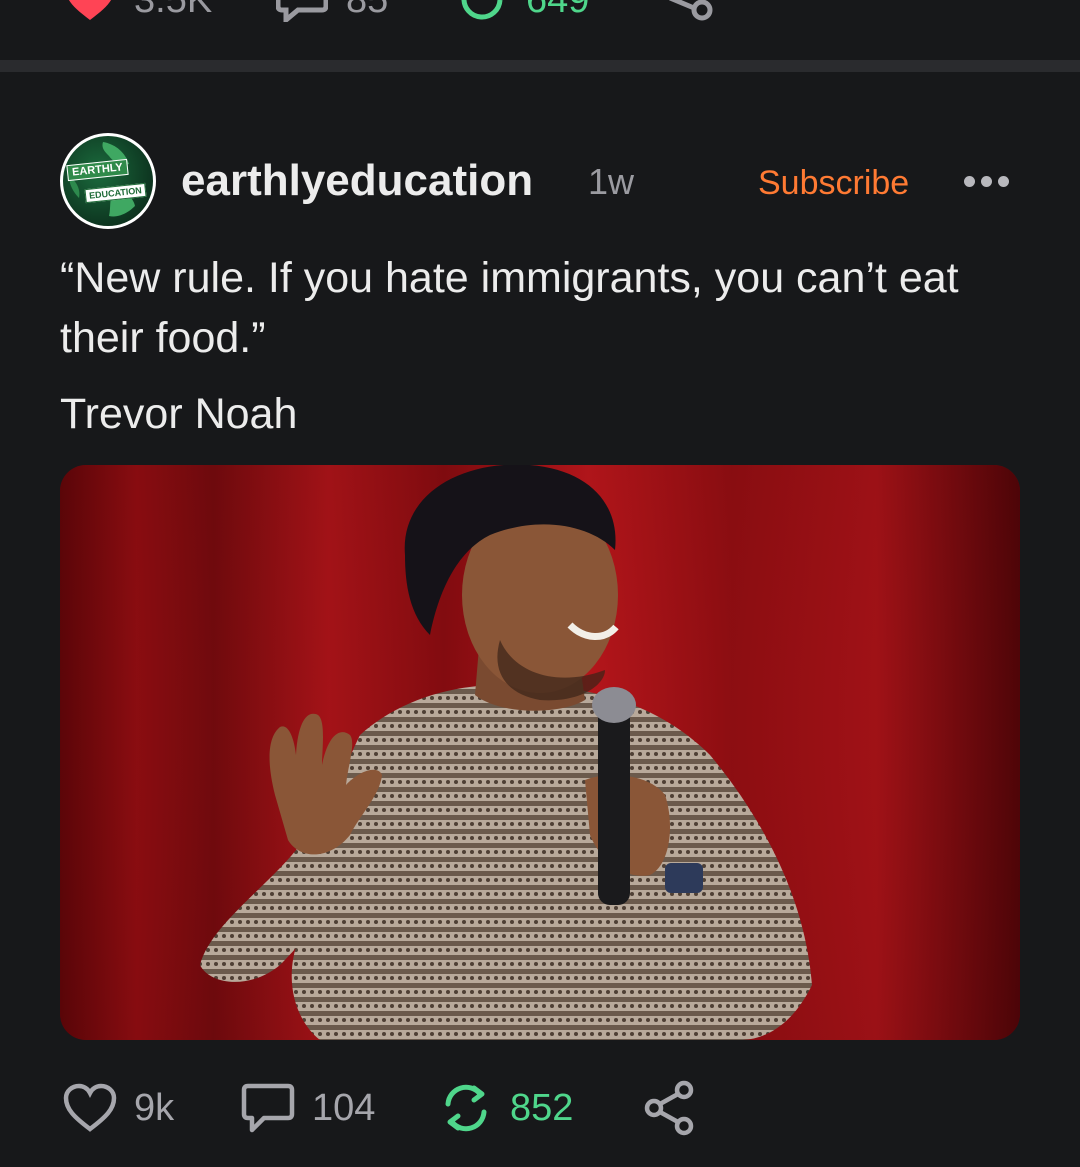  Describe the element at coordinates (558, 10) in the screenshot. I see `prev-repost-count: 649` at that location.